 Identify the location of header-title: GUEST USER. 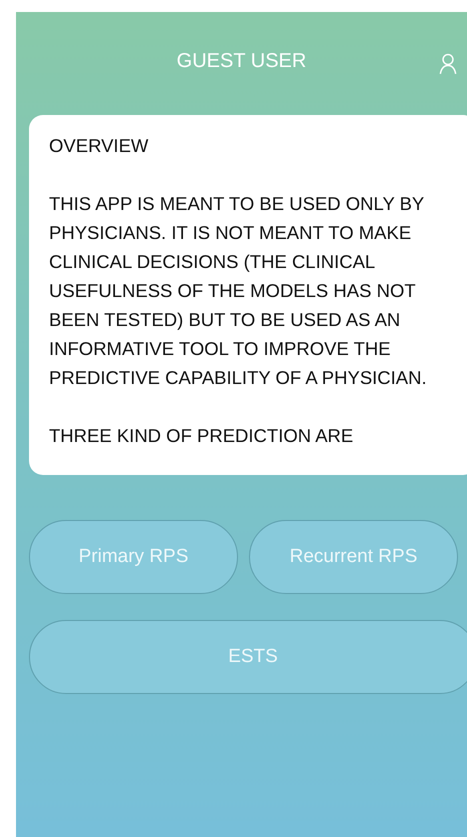
(241, 61).